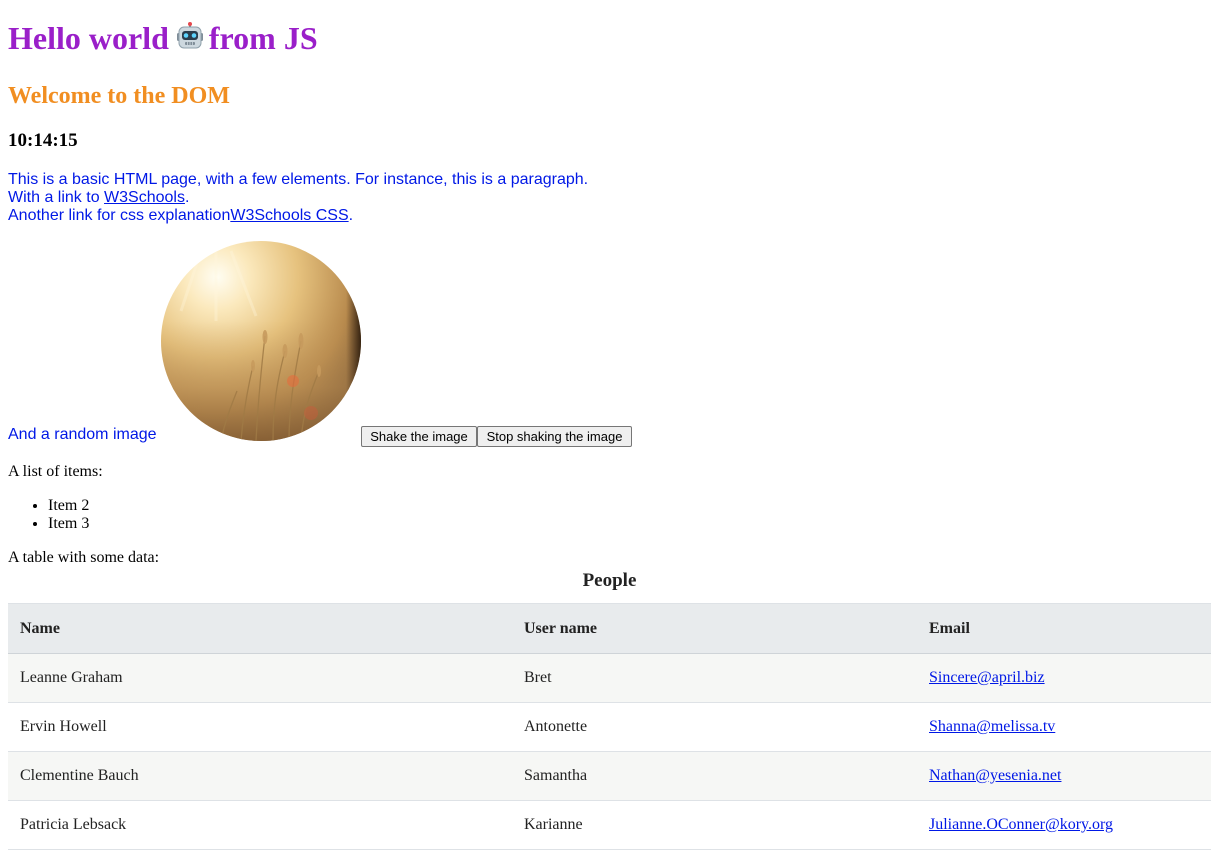  Describe the element at coordinates (68, 506) in the screenshot. I see `list-item: Item 2` at that location.